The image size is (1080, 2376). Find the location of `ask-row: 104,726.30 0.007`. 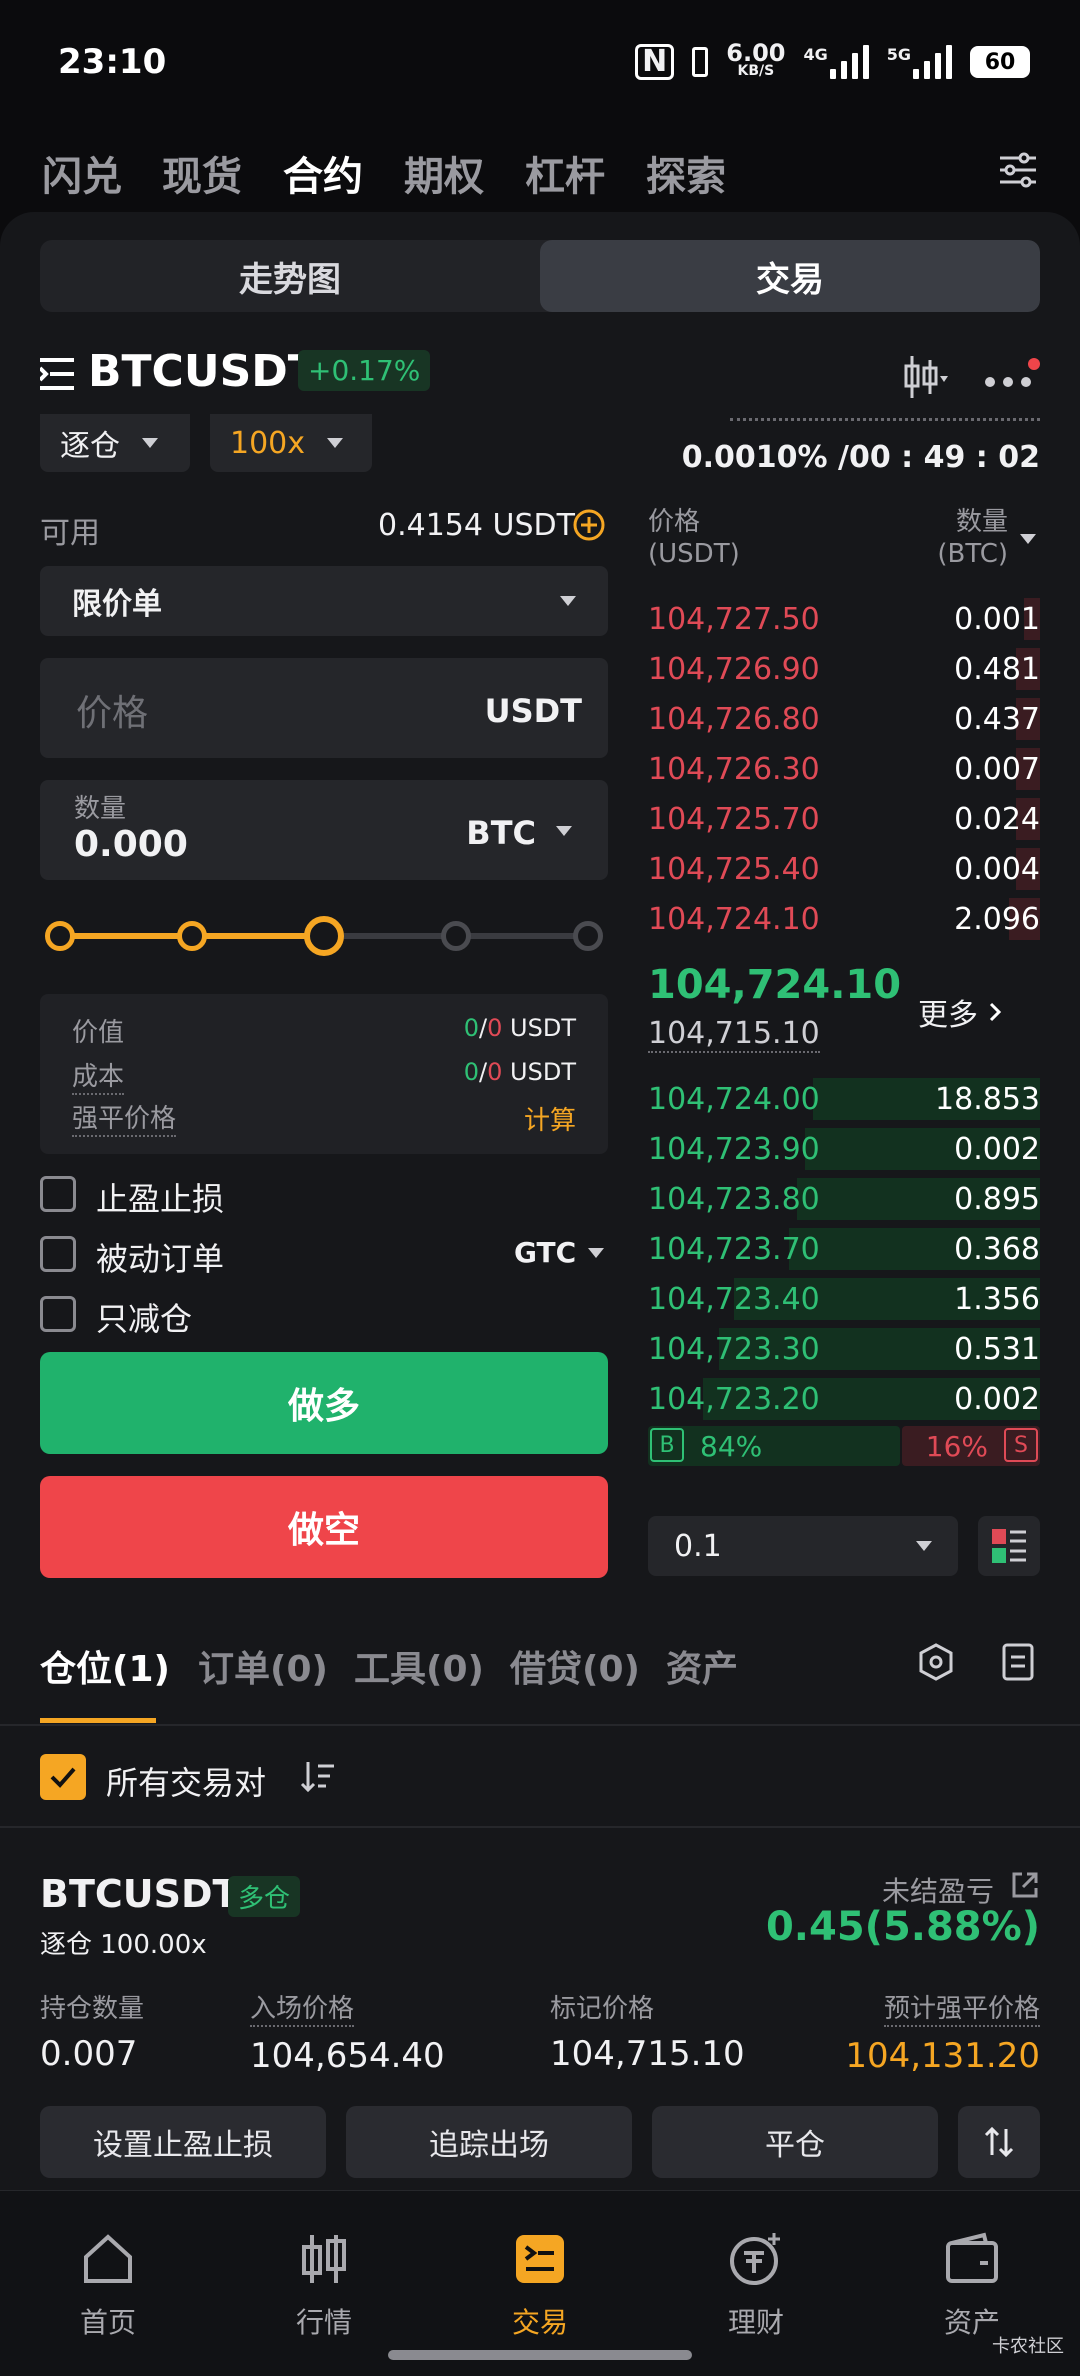

ask-row: 104,726.30 0.007 is located at coordinates (844, 769).